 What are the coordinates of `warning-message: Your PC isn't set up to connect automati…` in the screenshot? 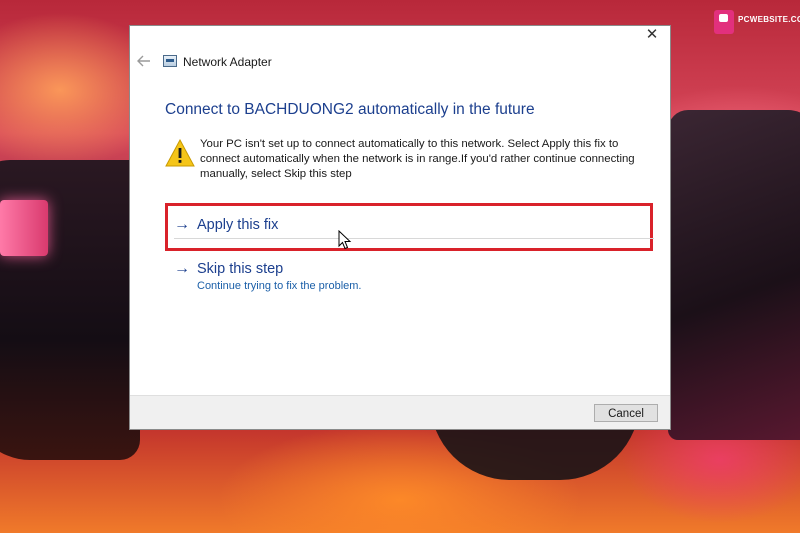 It's located at (417, 159).